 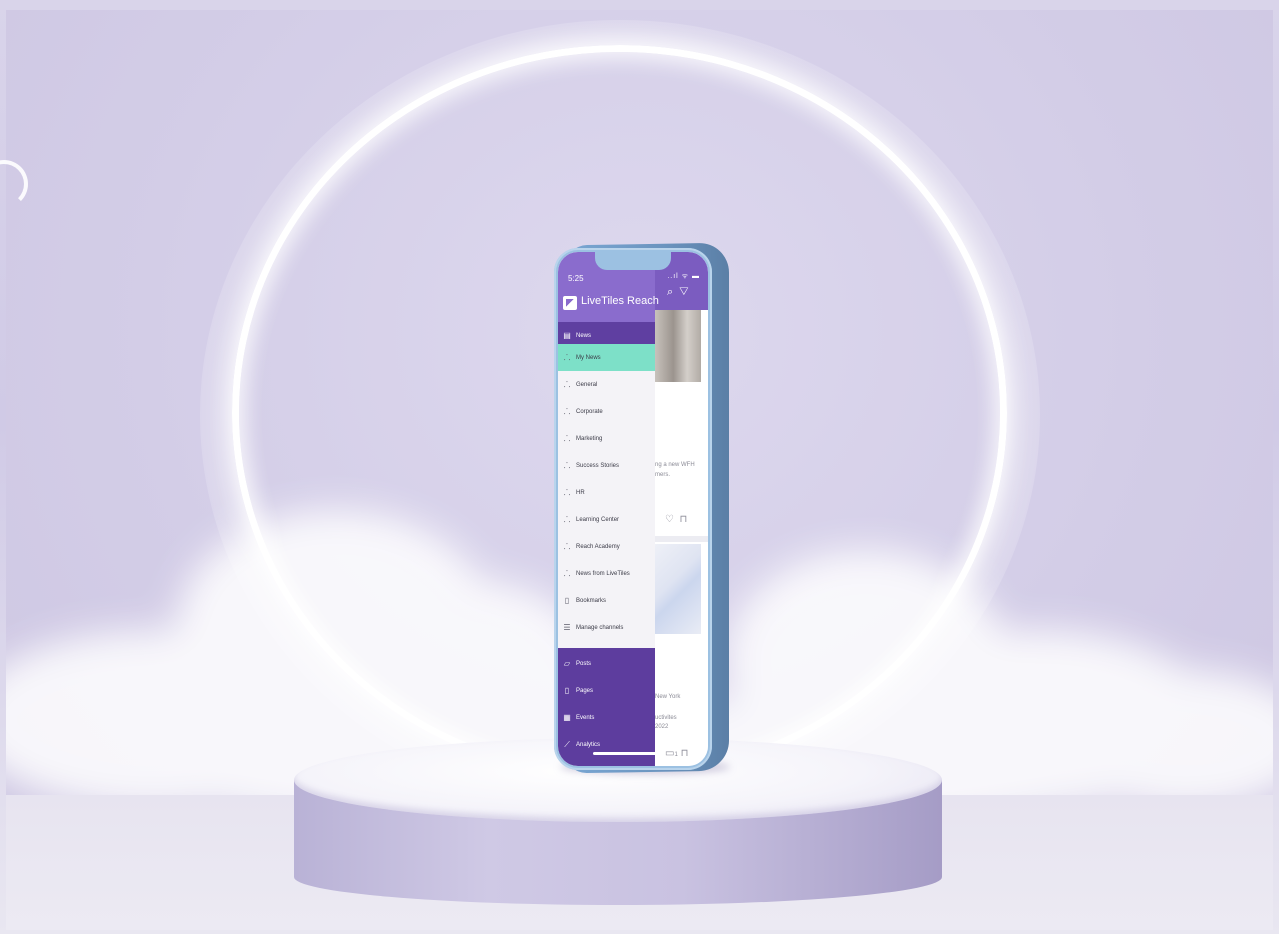 I want to click on nav-label: Analytics, so click(x=588, y=744).